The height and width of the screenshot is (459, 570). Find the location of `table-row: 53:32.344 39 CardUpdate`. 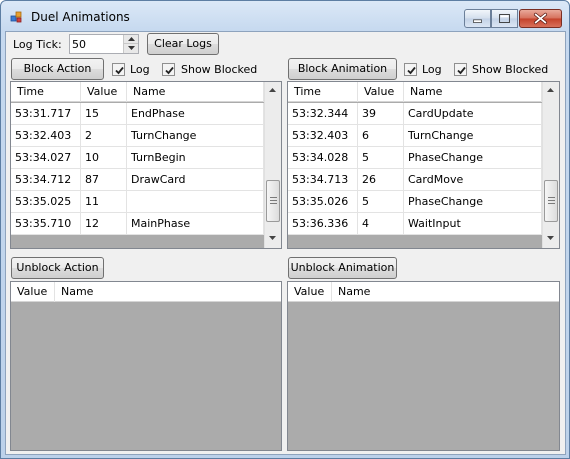

table-row: 53:32.344 39 CardUpdate is located at coordinates (415, 114).